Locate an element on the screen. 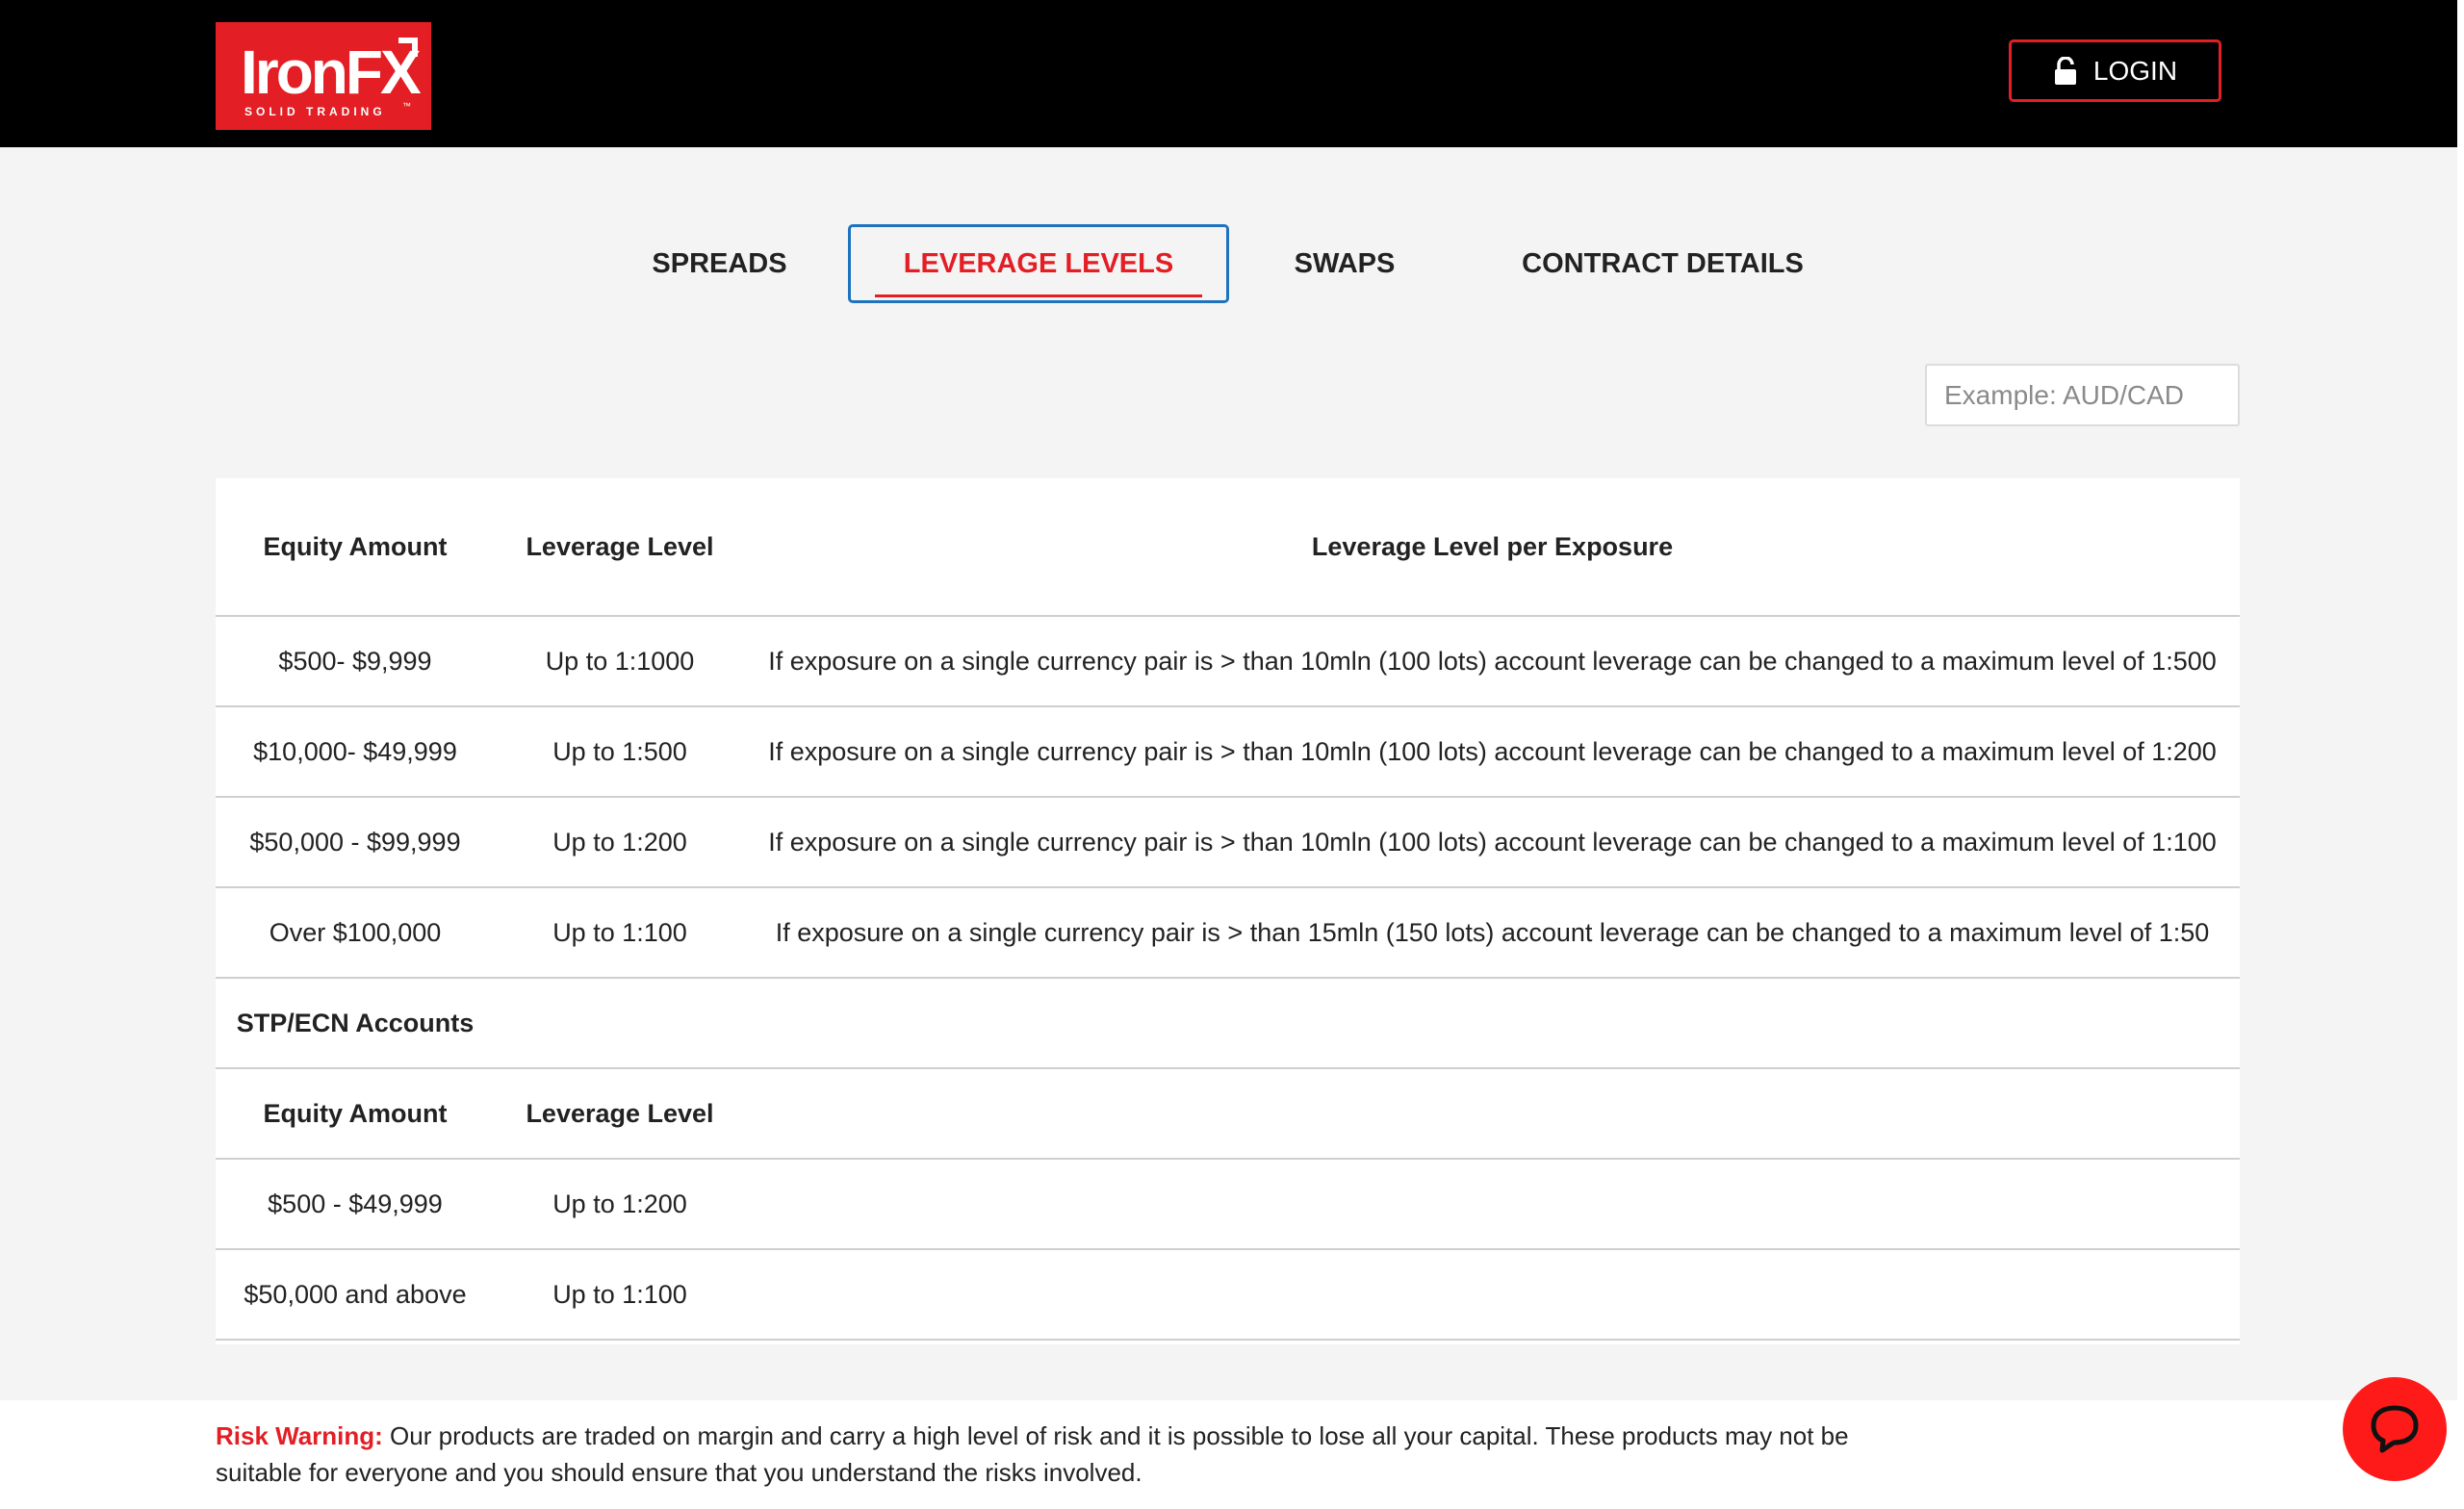 This screenshot has width=2464, height=1509. equity-amount-cell: Over $100,000 is located at coordinates (355, 932).